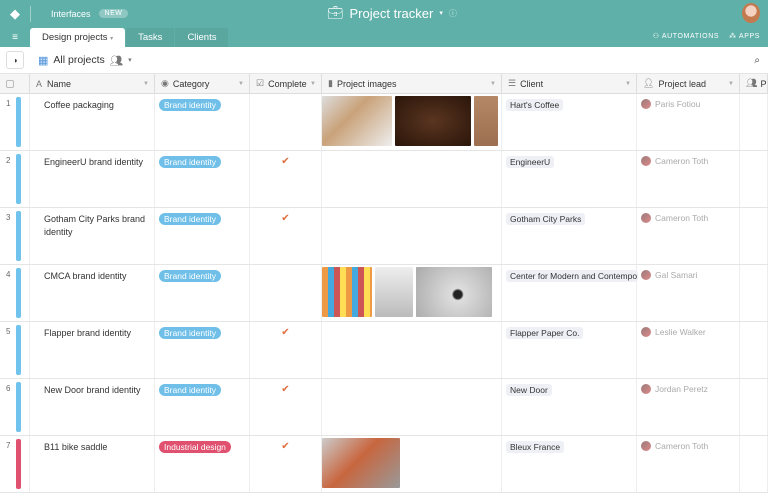  I want to click on row-number-cell: 7, so click(15, 464).